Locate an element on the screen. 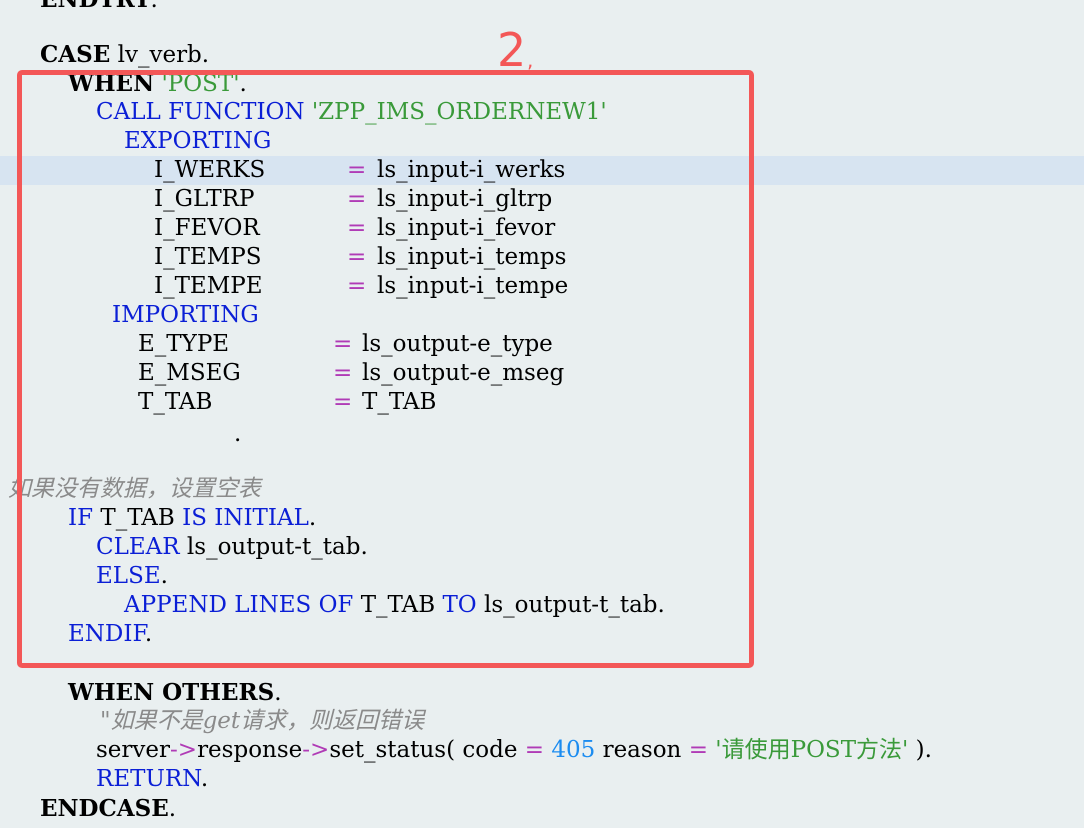 This screenshot has width=1084, height=828. code-text: reason is located at coordinates (642, 750).